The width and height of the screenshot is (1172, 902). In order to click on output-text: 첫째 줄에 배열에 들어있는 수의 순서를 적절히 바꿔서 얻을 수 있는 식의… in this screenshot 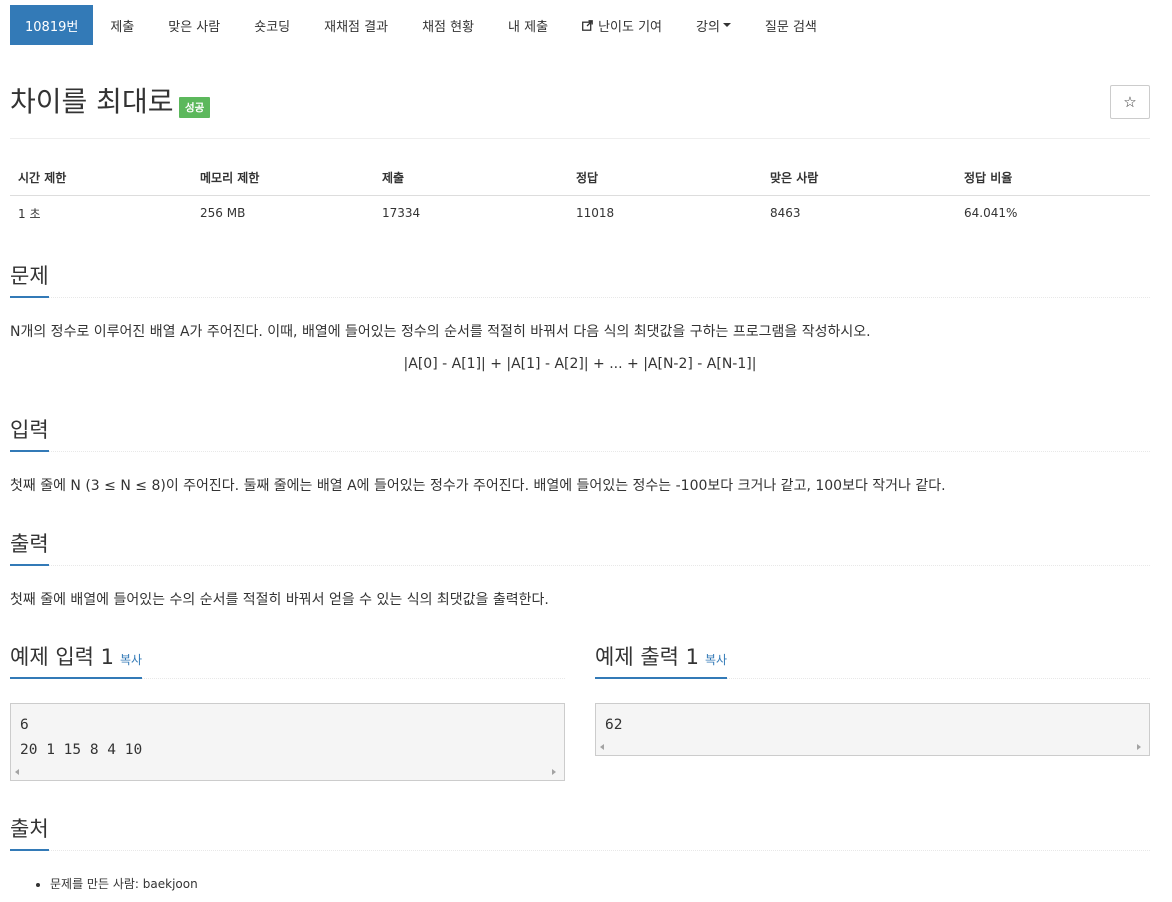, I will do `click(279, 600)`.